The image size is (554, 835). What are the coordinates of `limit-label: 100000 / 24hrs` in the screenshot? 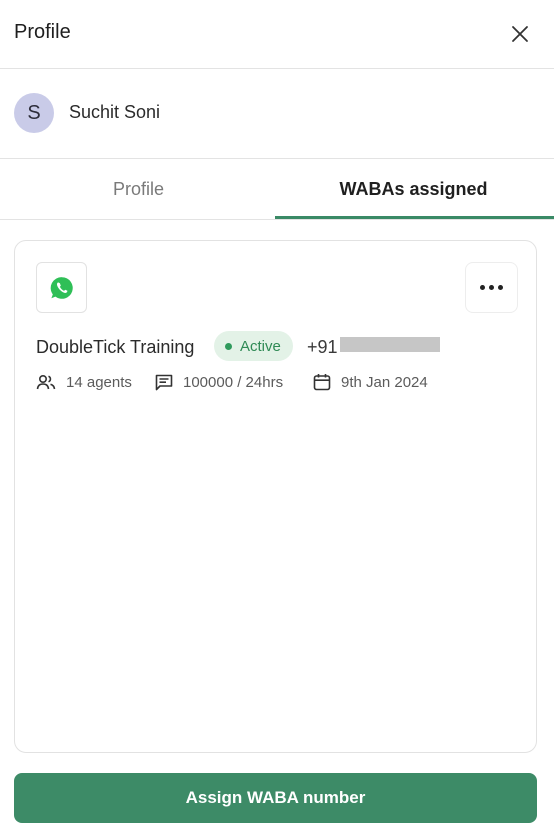 It's located at (233, 382).